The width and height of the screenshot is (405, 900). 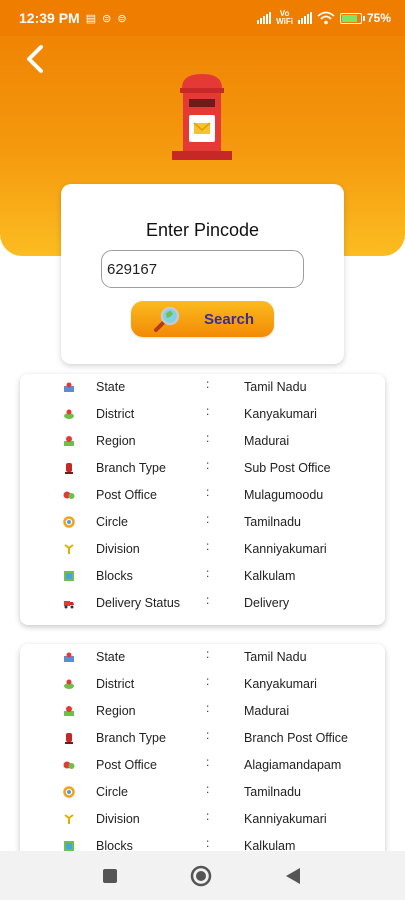 I want to click on delivery-icon, so click(x=69, y=605).